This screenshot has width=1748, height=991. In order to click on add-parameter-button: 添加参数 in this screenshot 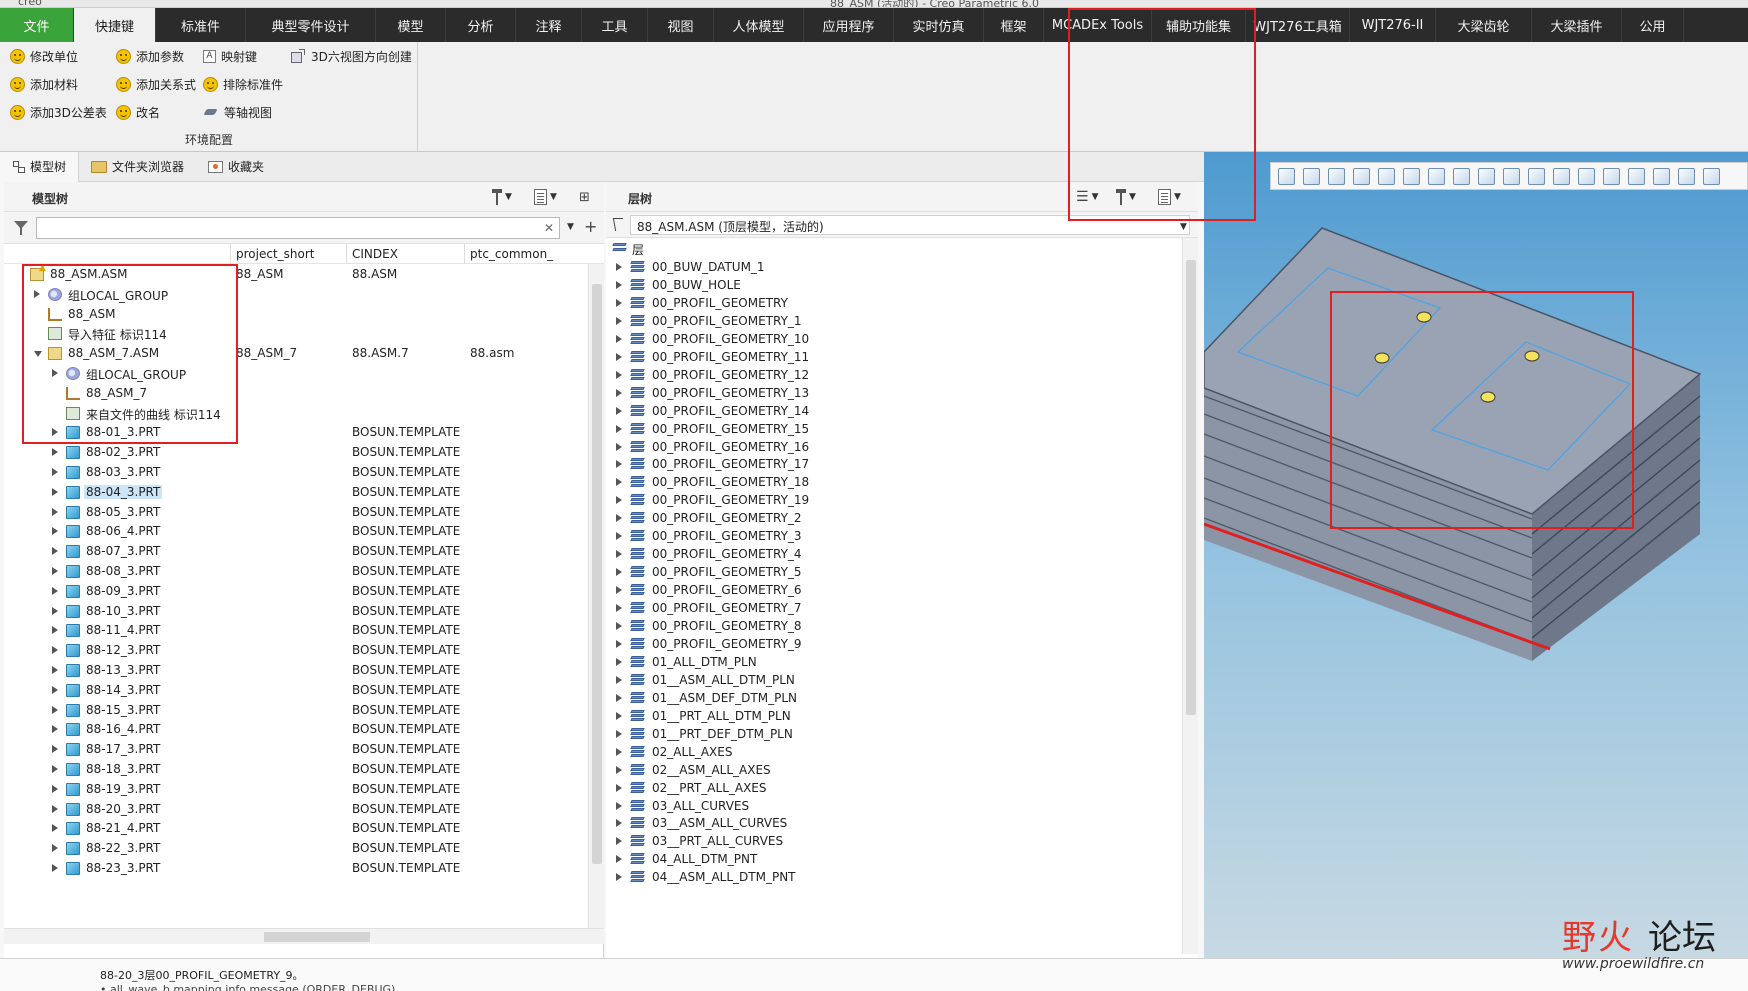, I will do `click(150, 56)`.